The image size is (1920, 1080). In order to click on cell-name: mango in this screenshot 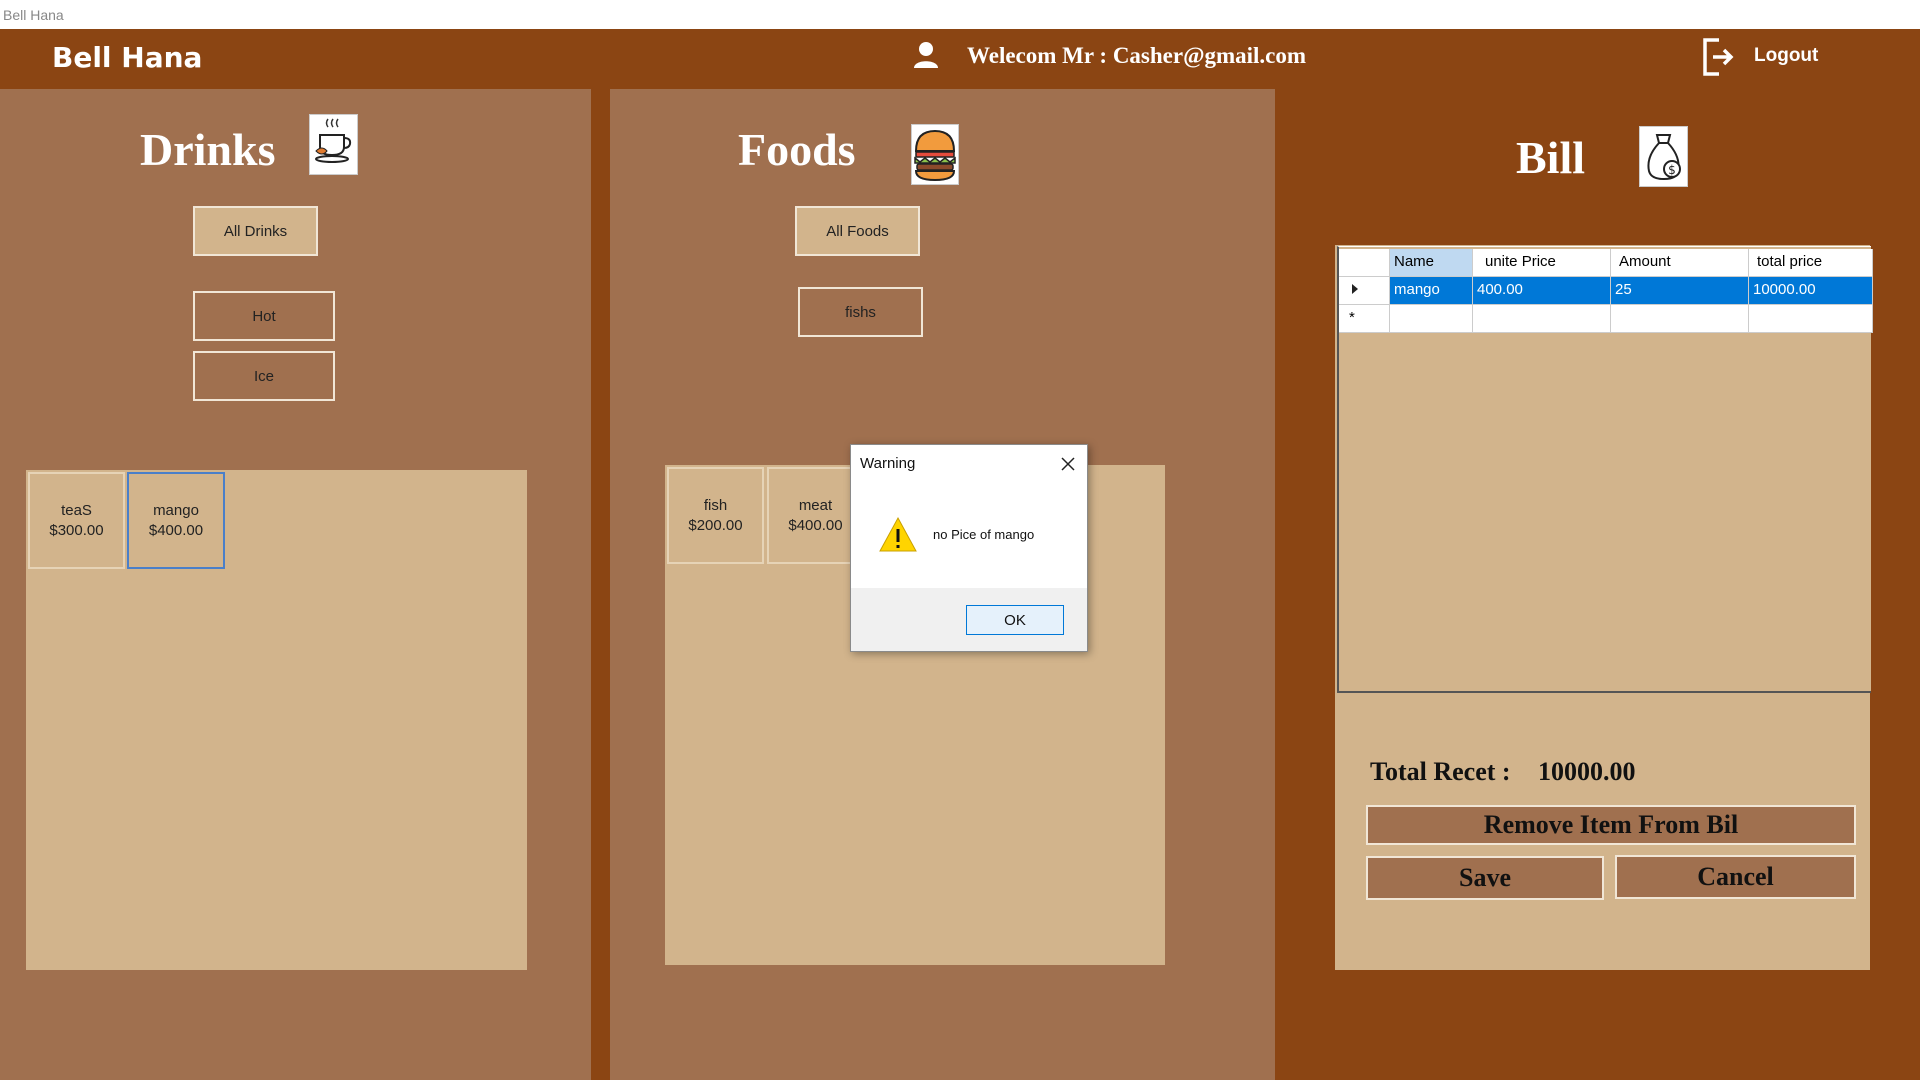, I will do `click(1431, 291)`.